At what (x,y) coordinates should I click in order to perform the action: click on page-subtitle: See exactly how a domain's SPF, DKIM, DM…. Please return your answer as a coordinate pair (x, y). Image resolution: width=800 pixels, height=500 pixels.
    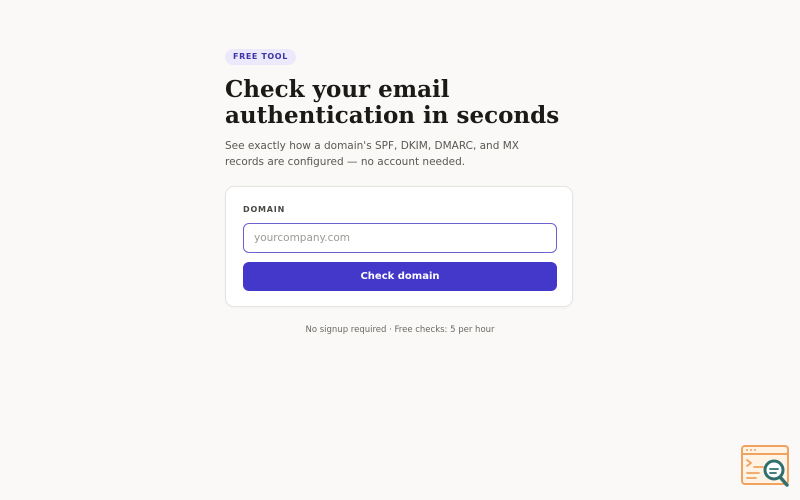
    Looking at the image, I should click on (375, 154).